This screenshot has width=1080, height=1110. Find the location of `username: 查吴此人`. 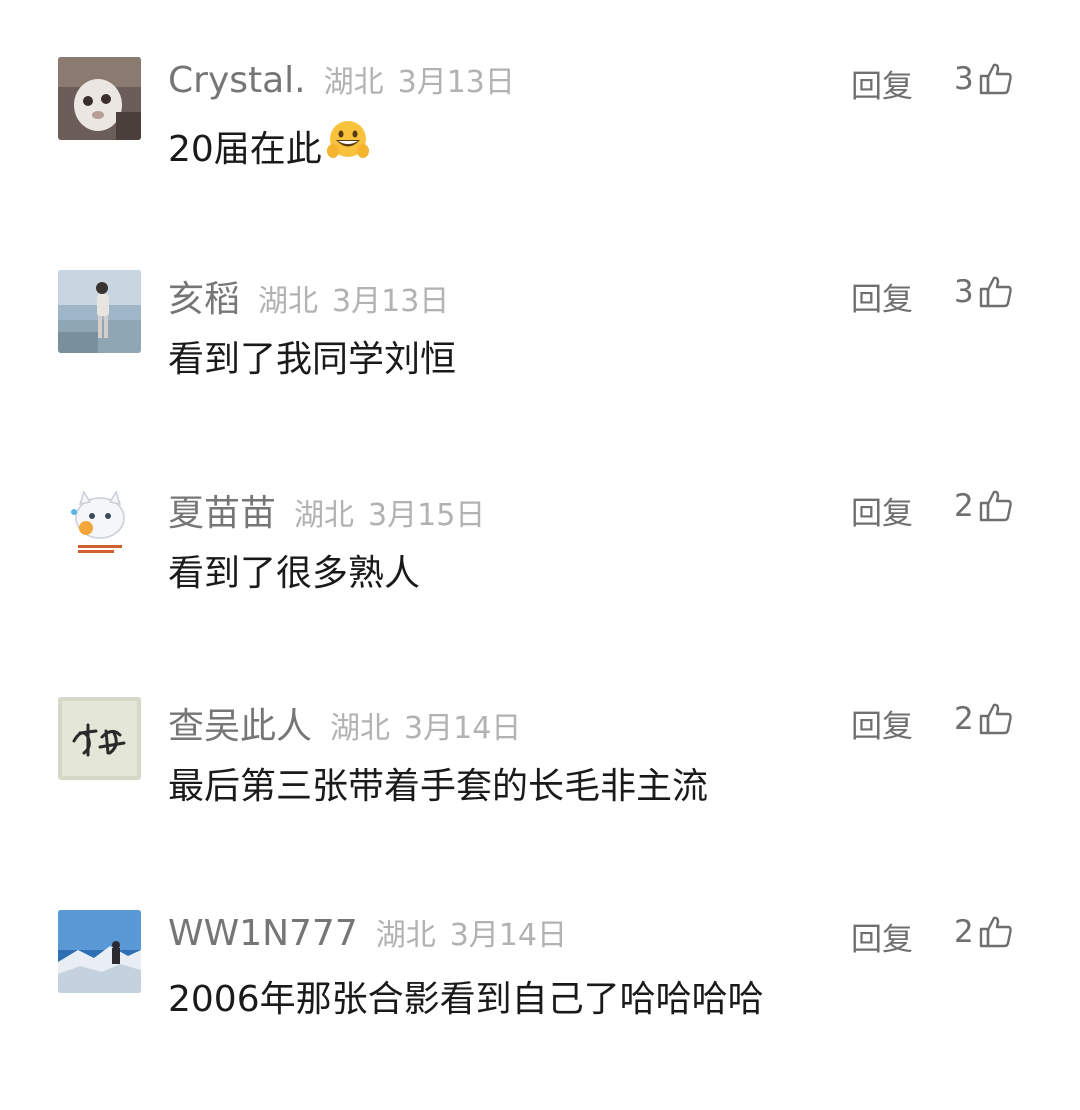

username: 查吴此人 is located at coordinates (240, 723).